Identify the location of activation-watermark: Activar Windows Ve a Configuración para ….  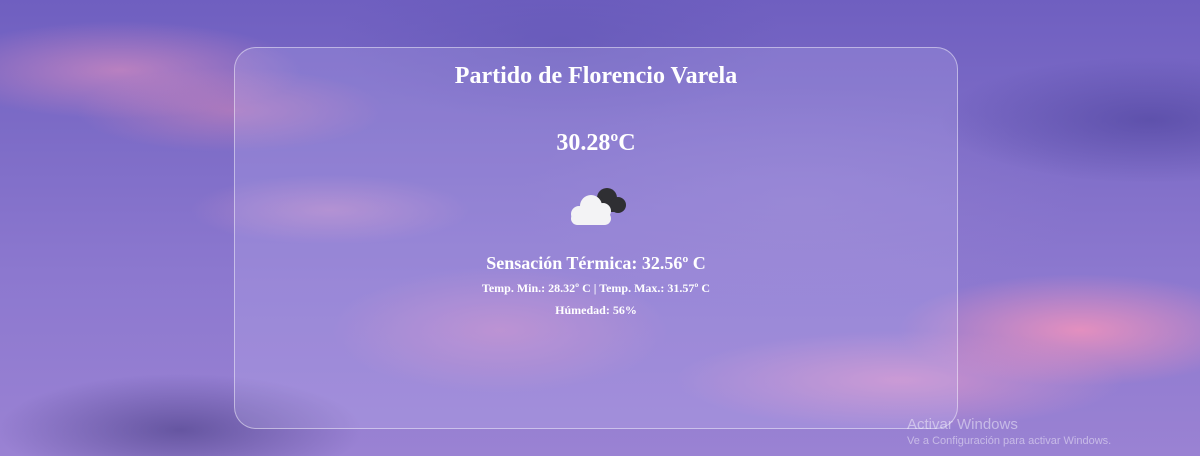
(1009, 432).